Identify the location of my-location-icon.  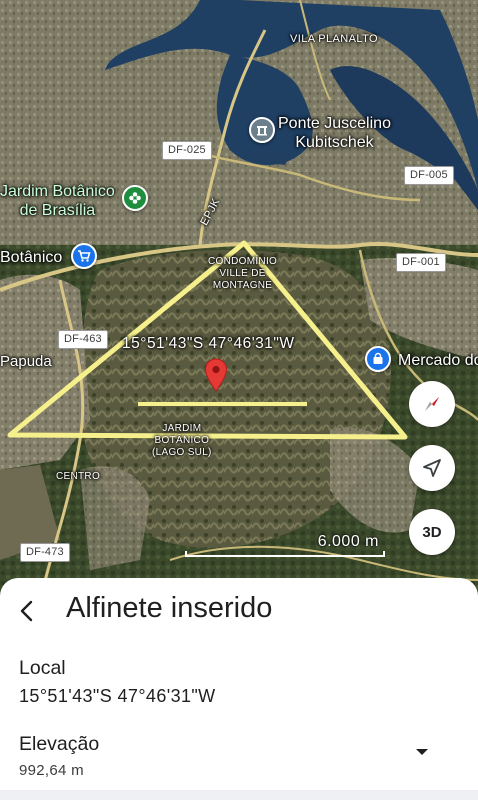
(432, 468).